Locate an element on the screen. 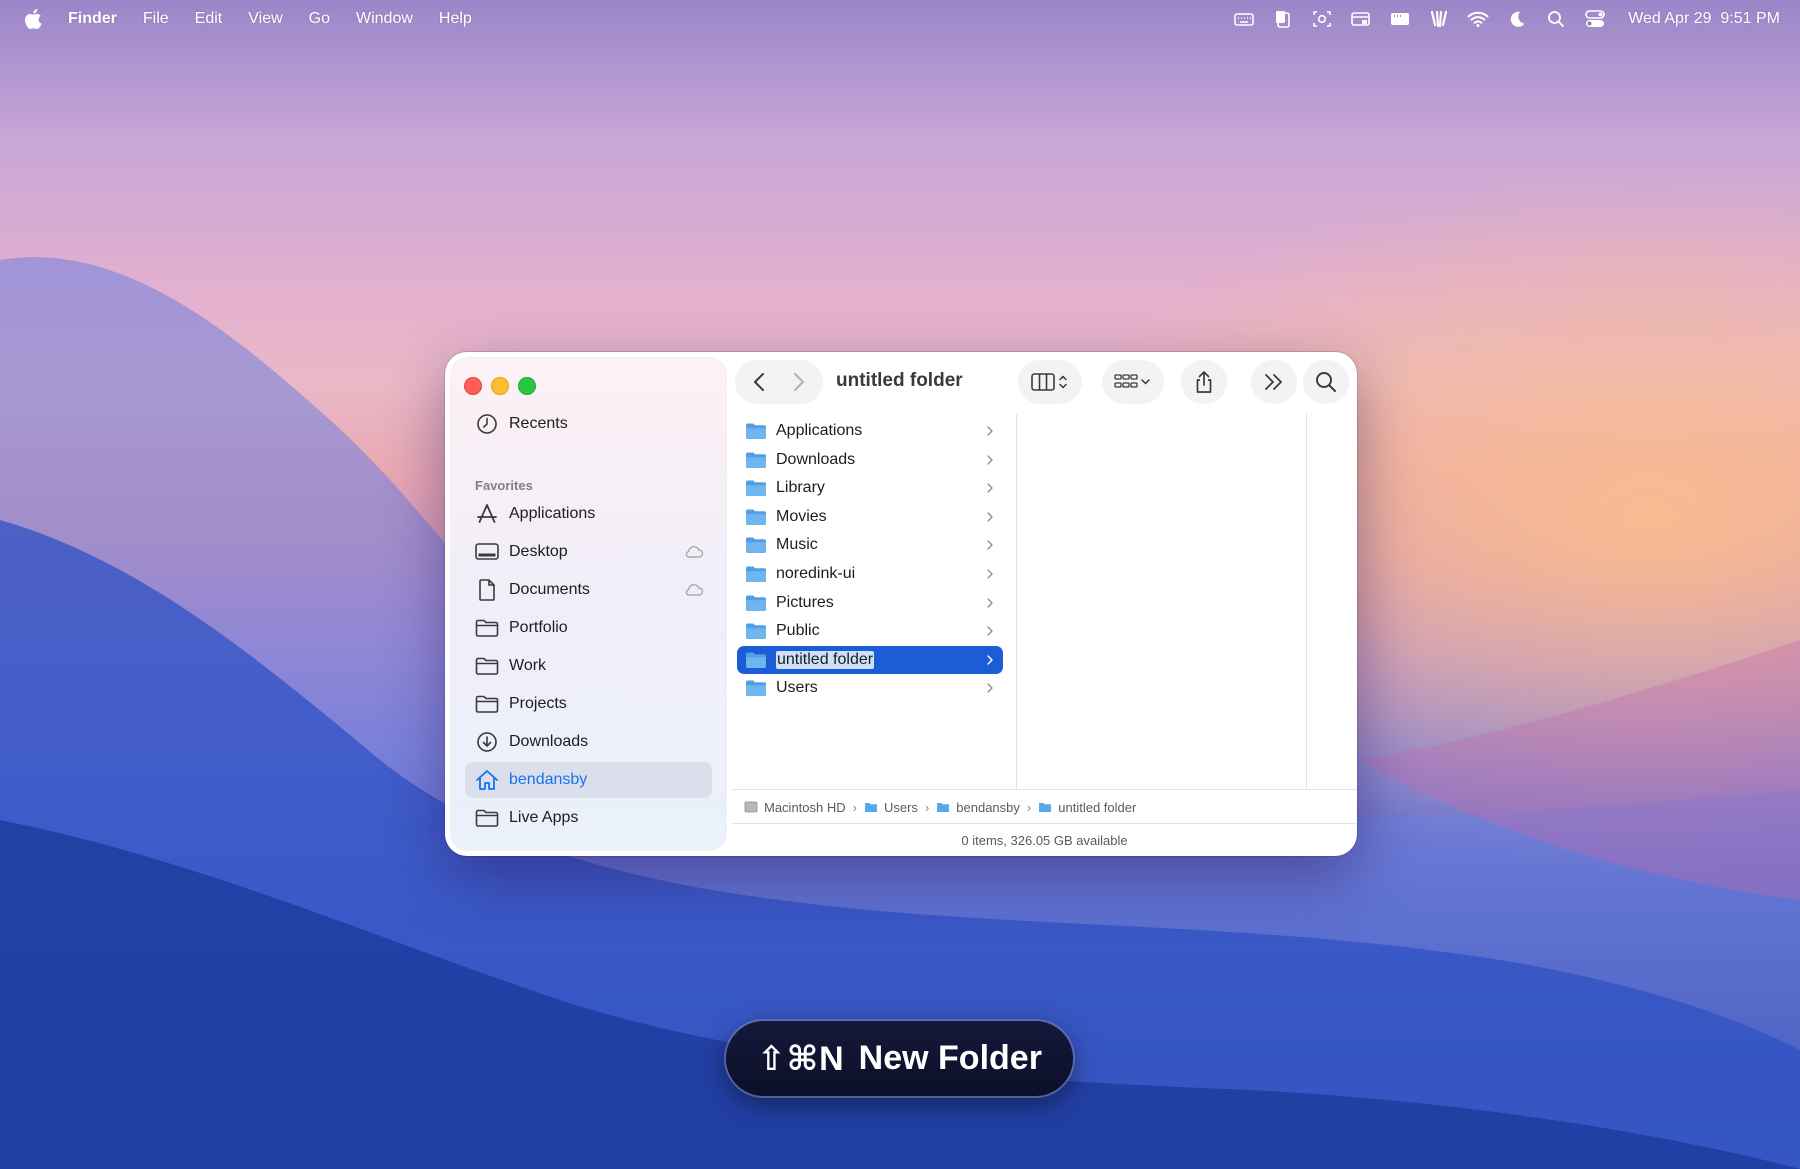 The width and height of the screenshot is (1800, 1169). zoom-button is located at coordinates (527, 386).